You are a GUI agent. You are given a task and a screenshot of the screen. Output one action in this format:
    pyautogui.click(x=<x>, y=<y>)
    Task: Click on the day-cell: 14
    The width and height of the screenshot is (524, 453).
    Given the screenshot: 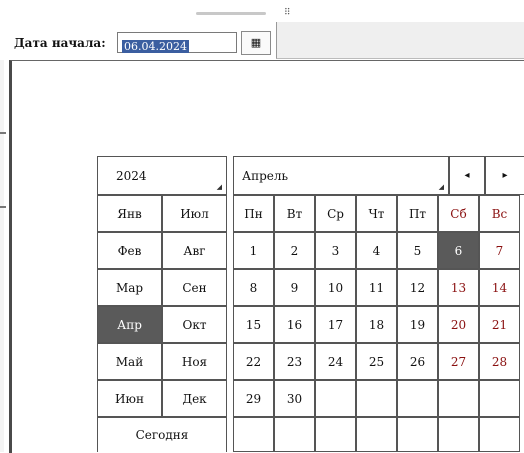 What is the action you would take?
    pyautogui.click(x=499, y=287)
    